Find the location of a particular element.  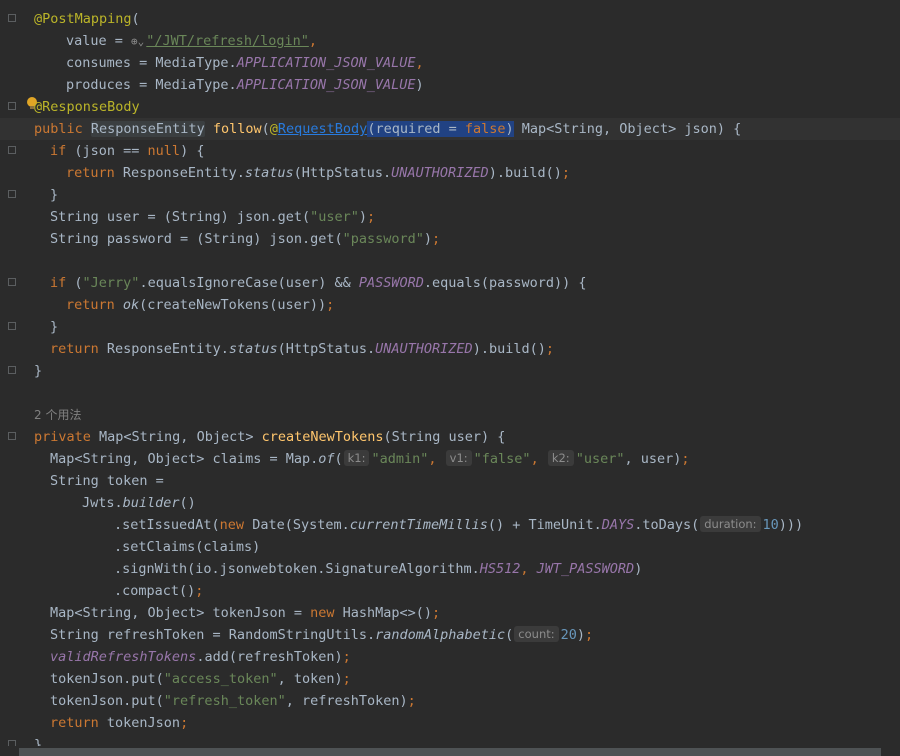

string-token: "Jerry" is located at coordinates (111, 283).